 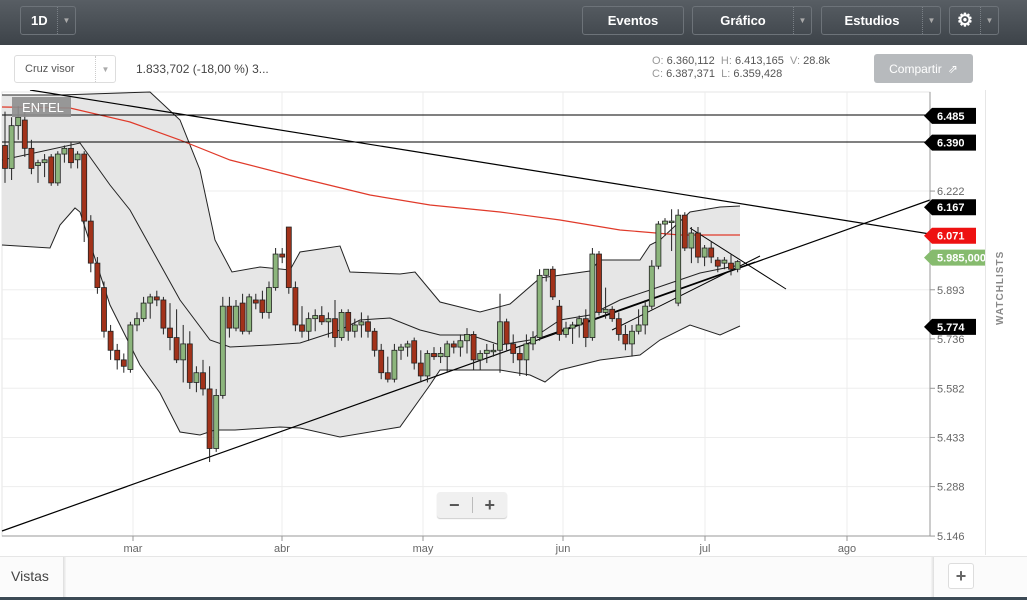 What do you see at coordinates (817, 61) in the screenshot?
I see `volume-value: 28.8k` at bounding box center [817, 61].